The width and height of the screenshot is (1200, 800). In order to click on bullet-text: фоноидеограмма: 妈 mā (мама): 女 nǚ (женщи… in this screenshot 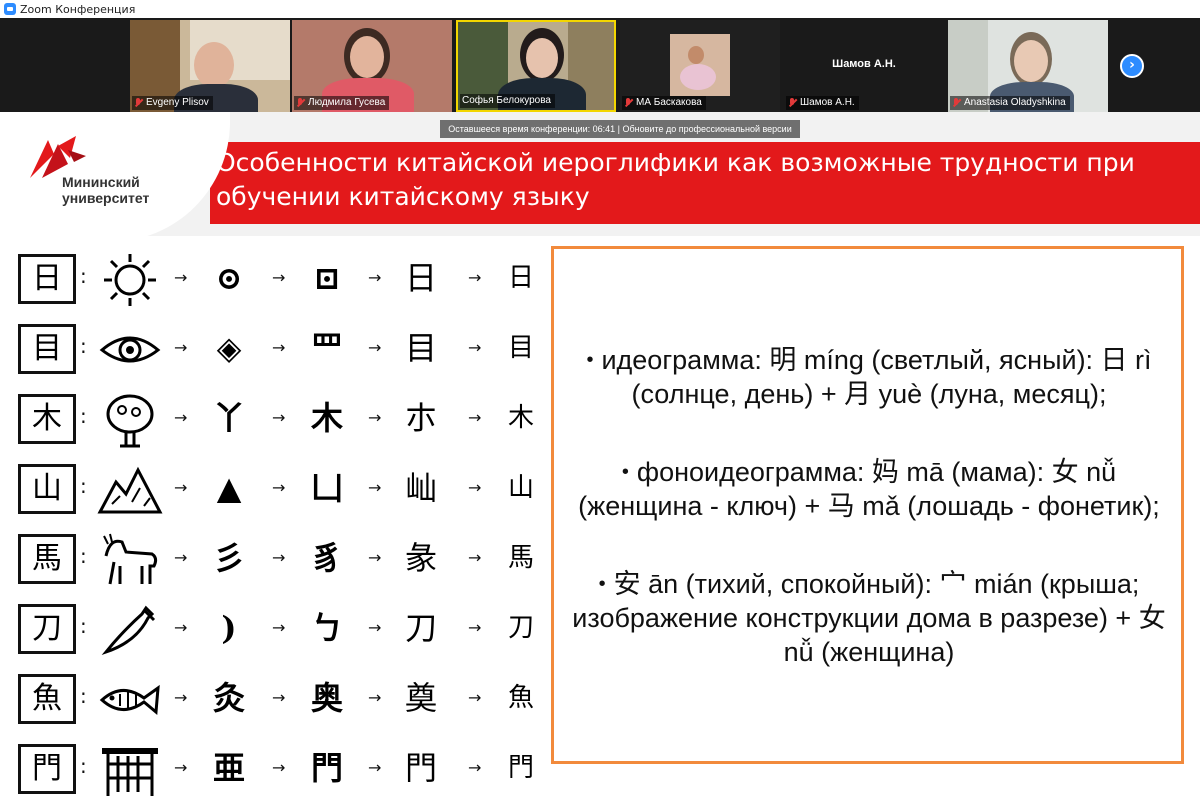, I will do `click(869, 489)`.